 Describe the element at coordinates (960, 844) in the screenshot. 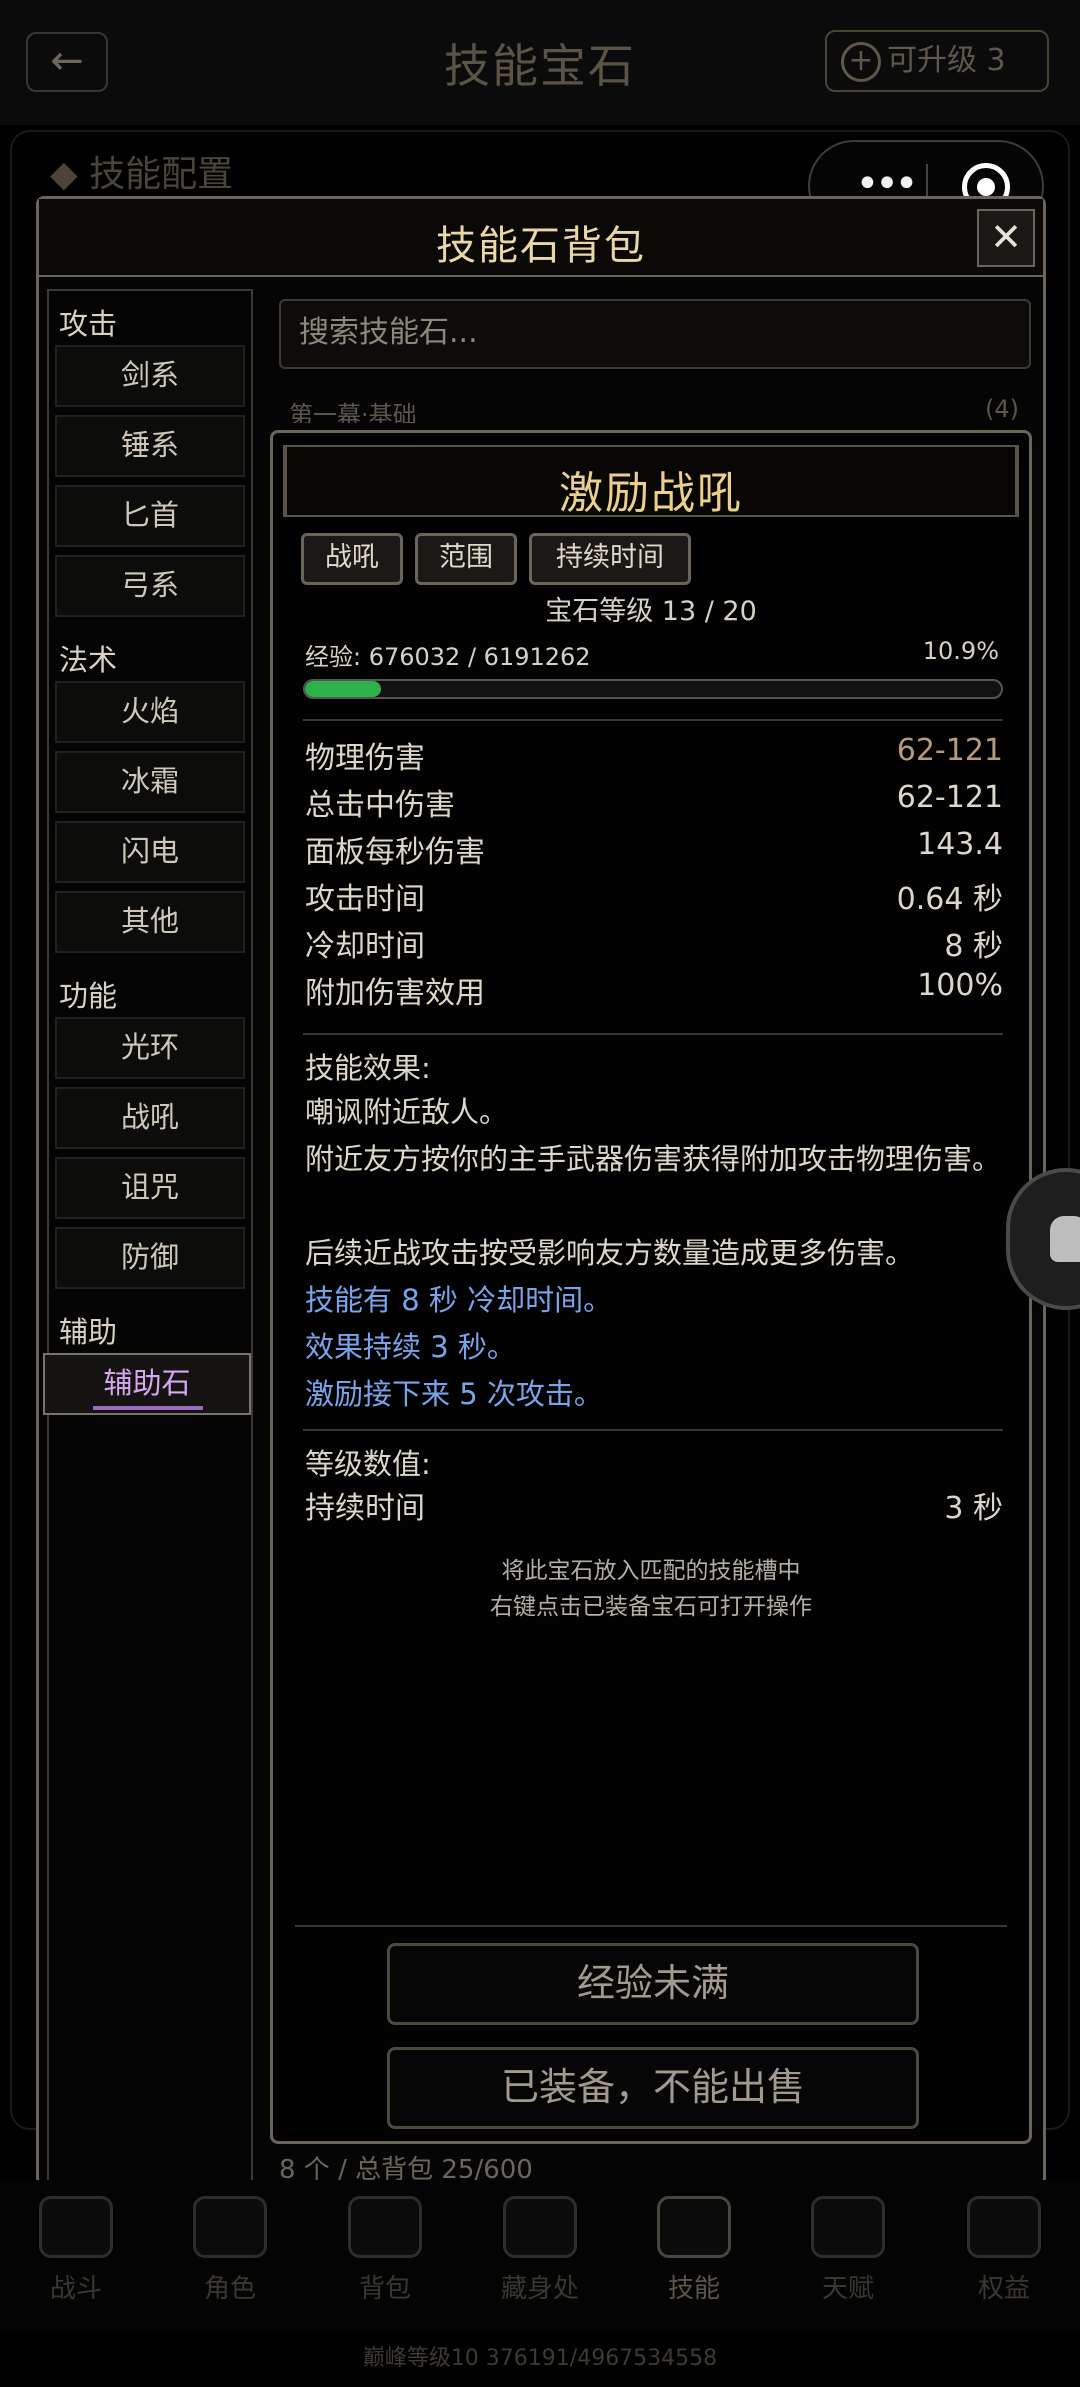

I see `stat-value: 143.4` at that location.